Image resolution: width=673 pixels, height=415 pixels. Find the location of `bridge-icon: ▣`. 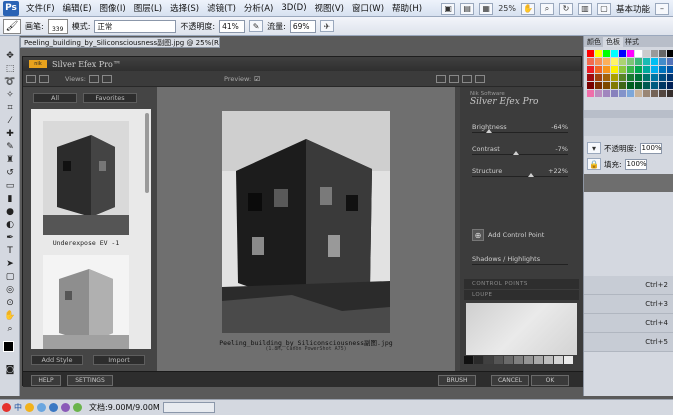

bridge-icon: ▣ is located at coordinates (448, 8).